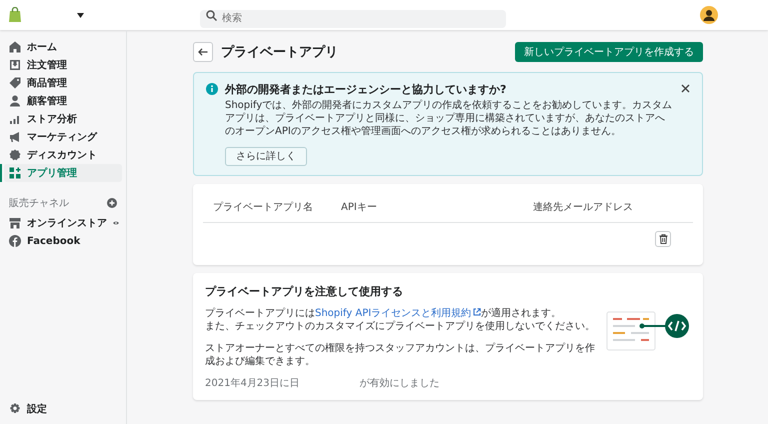  Describe the element at coordinates (304, 291) in the screenshot. I see `notice-title: プライベートアプリを注意して使用する` at that location.